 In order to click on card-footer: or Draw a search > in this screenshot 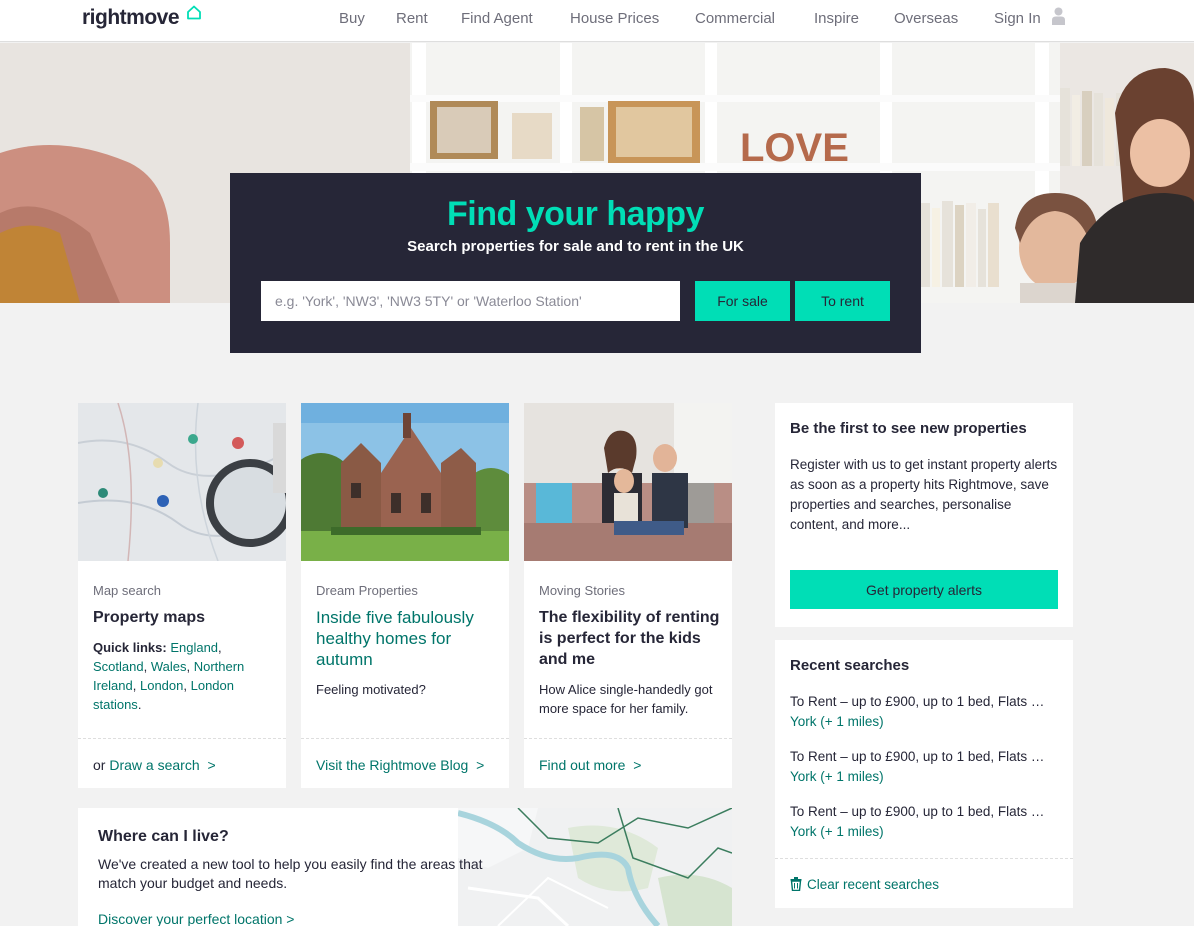, I will do `click(182, 763)`.